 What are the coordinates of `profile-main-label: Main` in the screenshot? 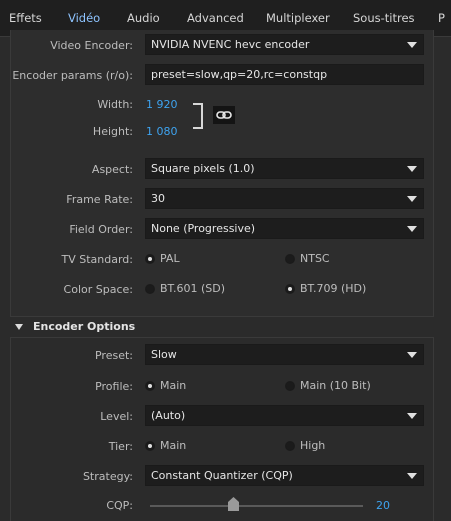 It's located at (173, 385).